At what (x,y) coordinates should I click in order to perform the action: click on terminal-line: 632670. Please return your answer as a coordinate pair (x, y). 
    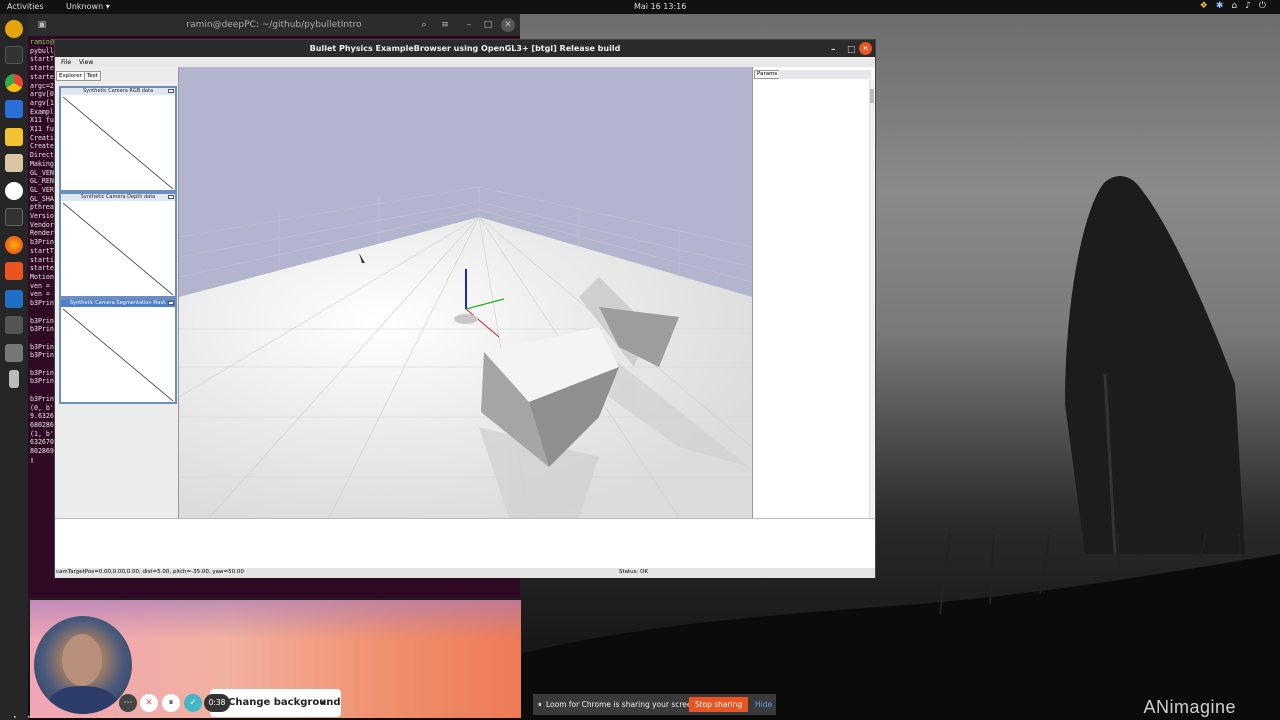
    Looking at the image, I should click on (42, 442).